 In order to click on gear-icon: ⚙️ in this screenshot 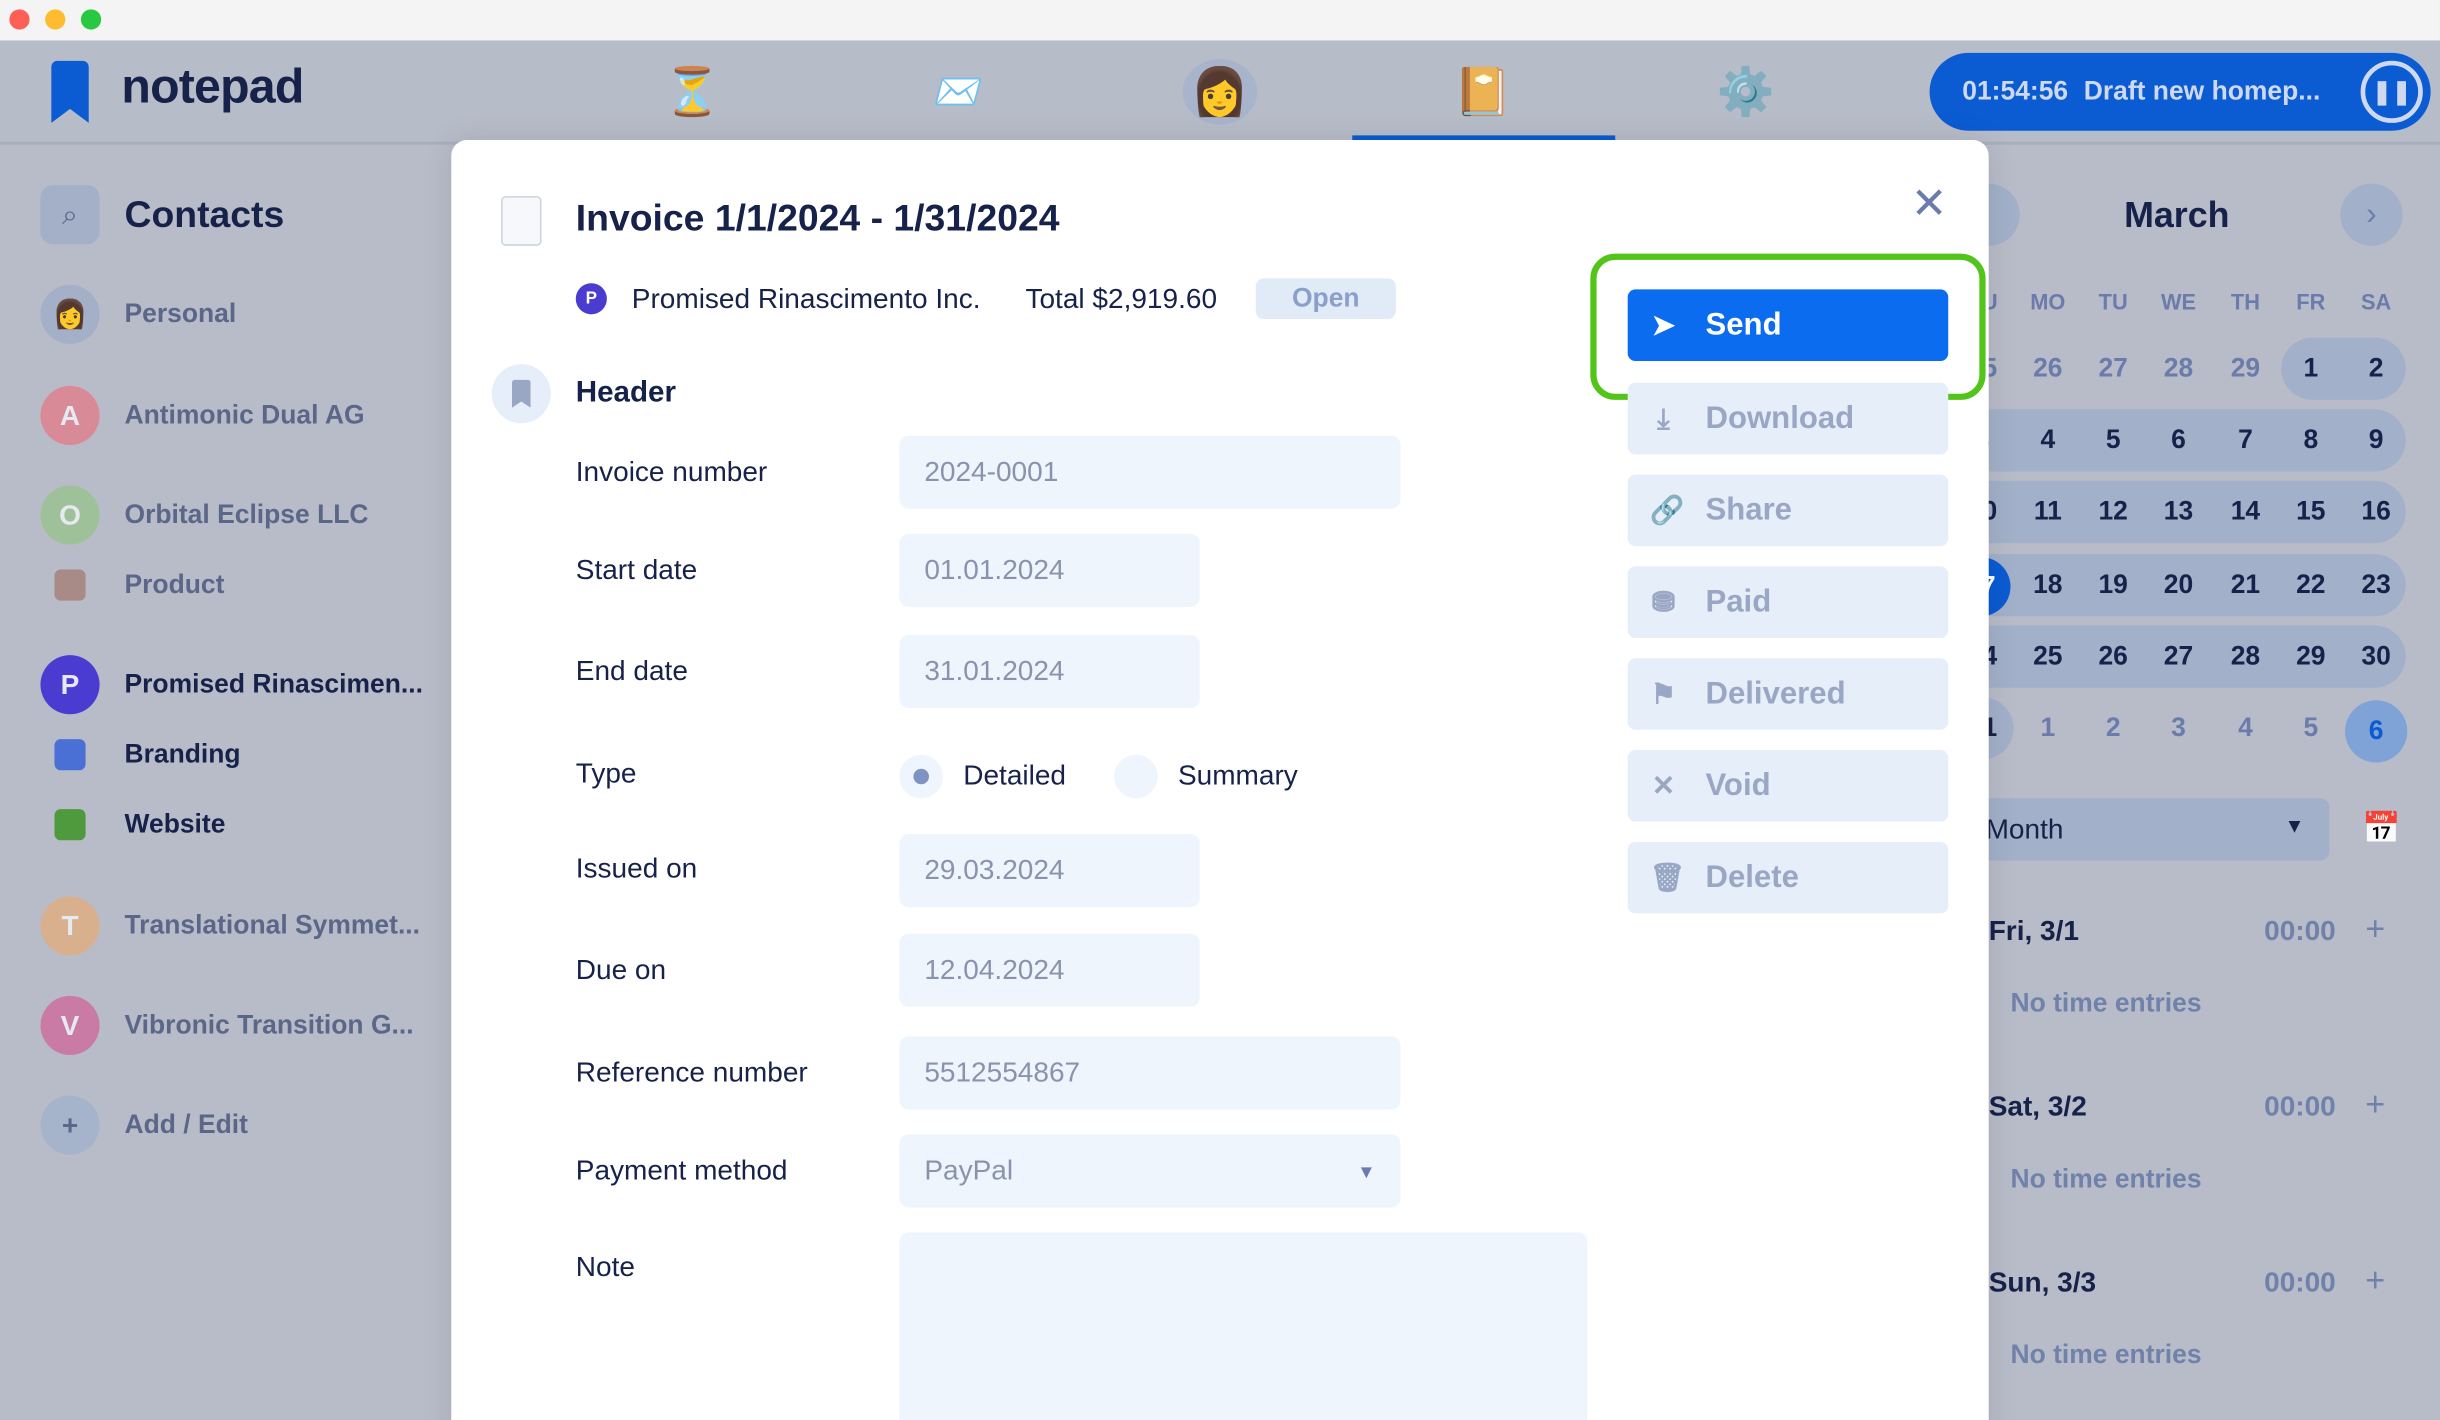, I will do `click(1746, 91)`.